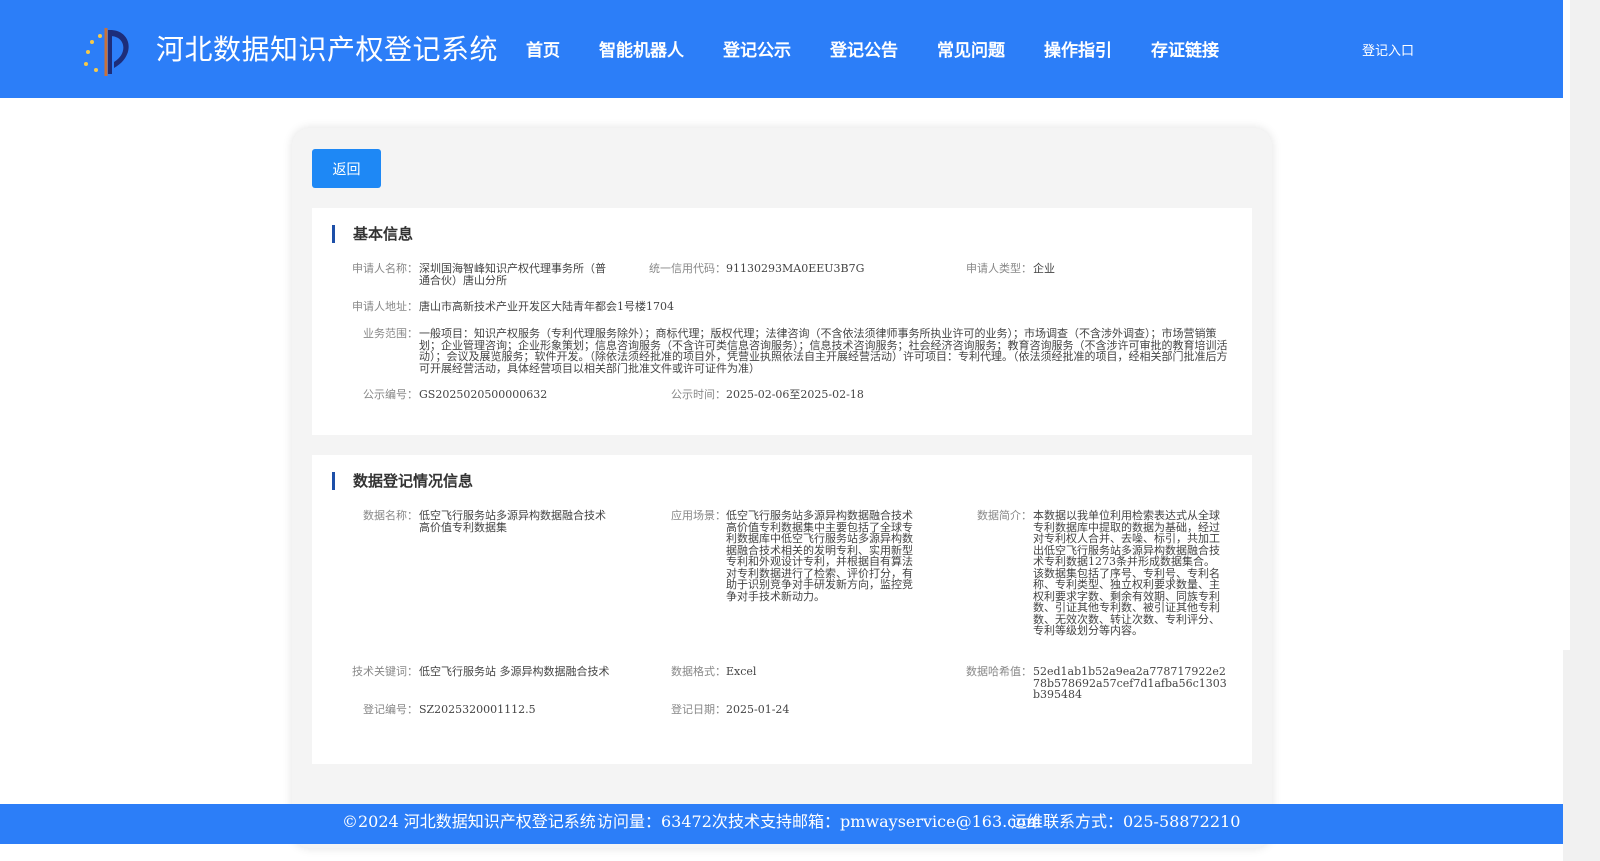 This screenshot has height=861, width=1600. I want to click on format-value: Excel, so click(741, 671).